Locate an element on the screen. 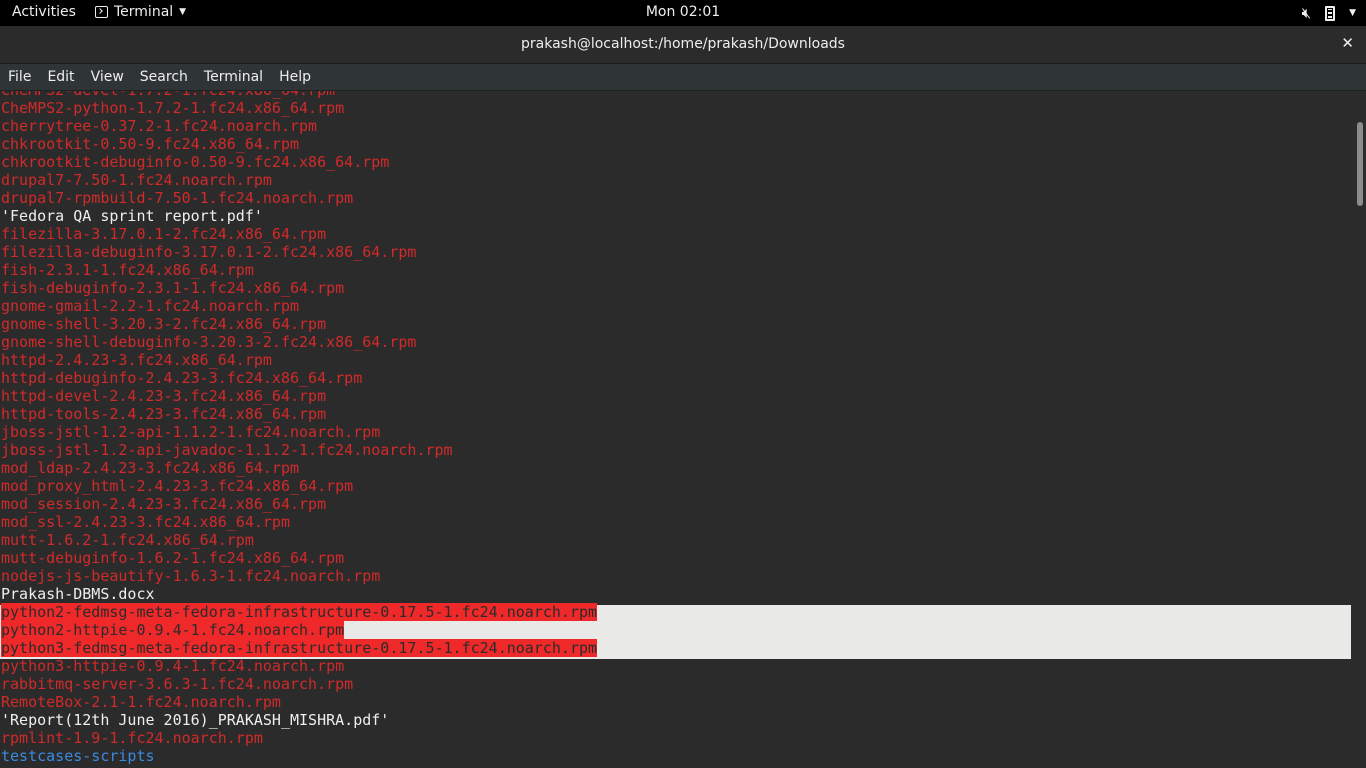 This screenshot has height=768, width=1366. entry-name: 'Fedora QA sprint report.pdf' is located at coordinates (132, 216).